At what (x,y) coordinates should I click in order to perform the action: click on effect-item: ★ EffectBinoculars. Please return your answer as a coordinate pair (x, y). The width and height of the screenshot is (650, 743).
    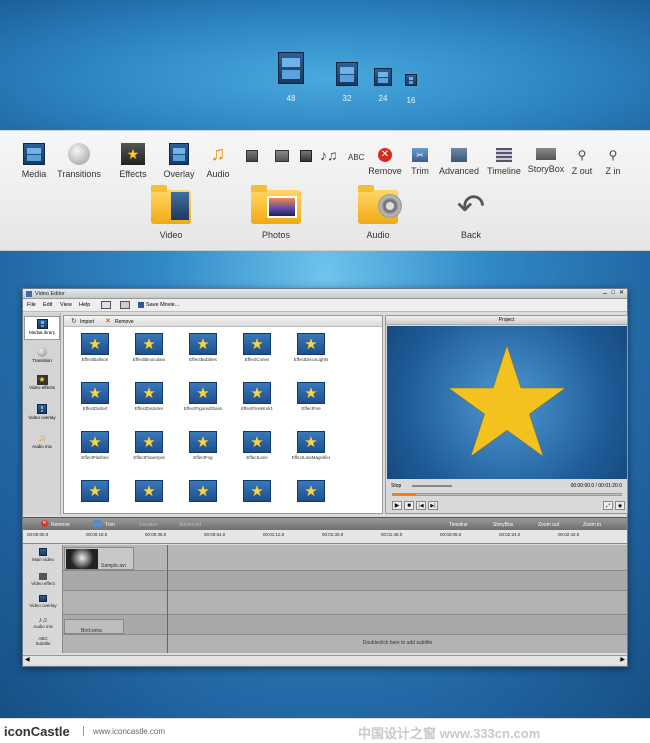
    Looking at the image, I should click on (149, 347).